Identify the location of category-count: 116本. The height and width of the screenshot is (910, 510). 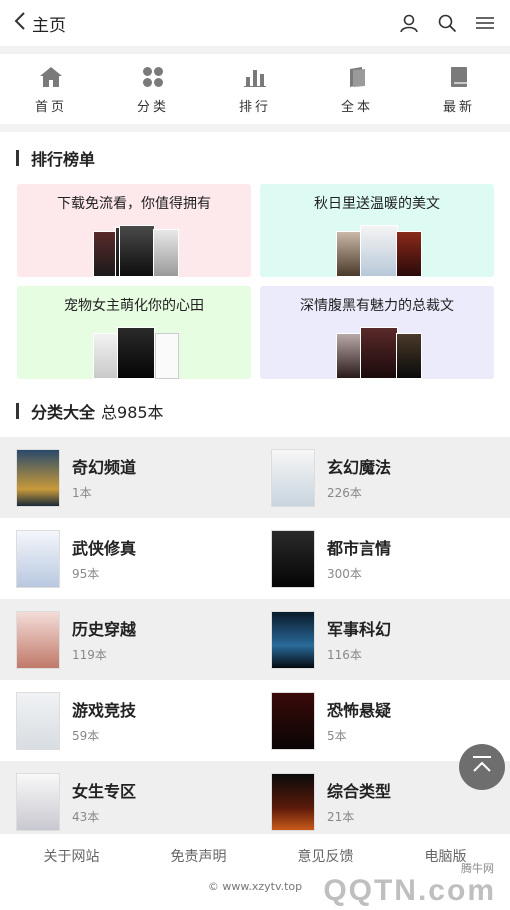
(344, 655).